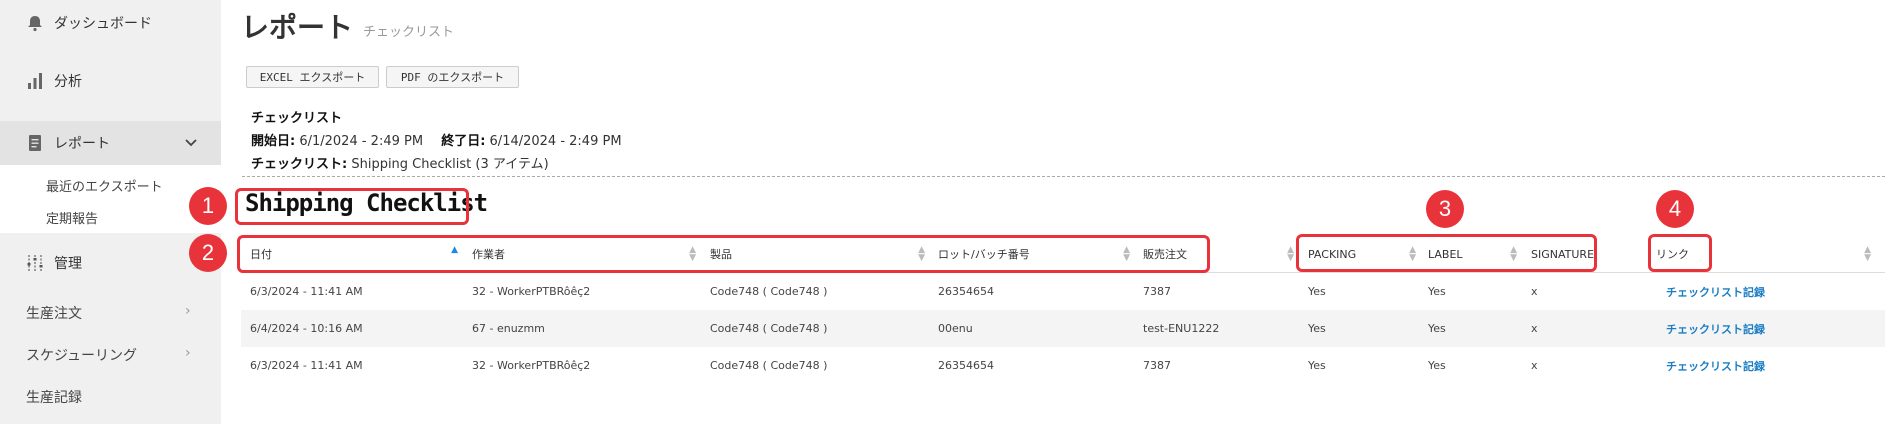 The height and width of the screenshot is (424, 1895). Describe the element at coordinates (508, 328) in the screenshot. I see `cell-worker: 67 - enuzmm` at that location.